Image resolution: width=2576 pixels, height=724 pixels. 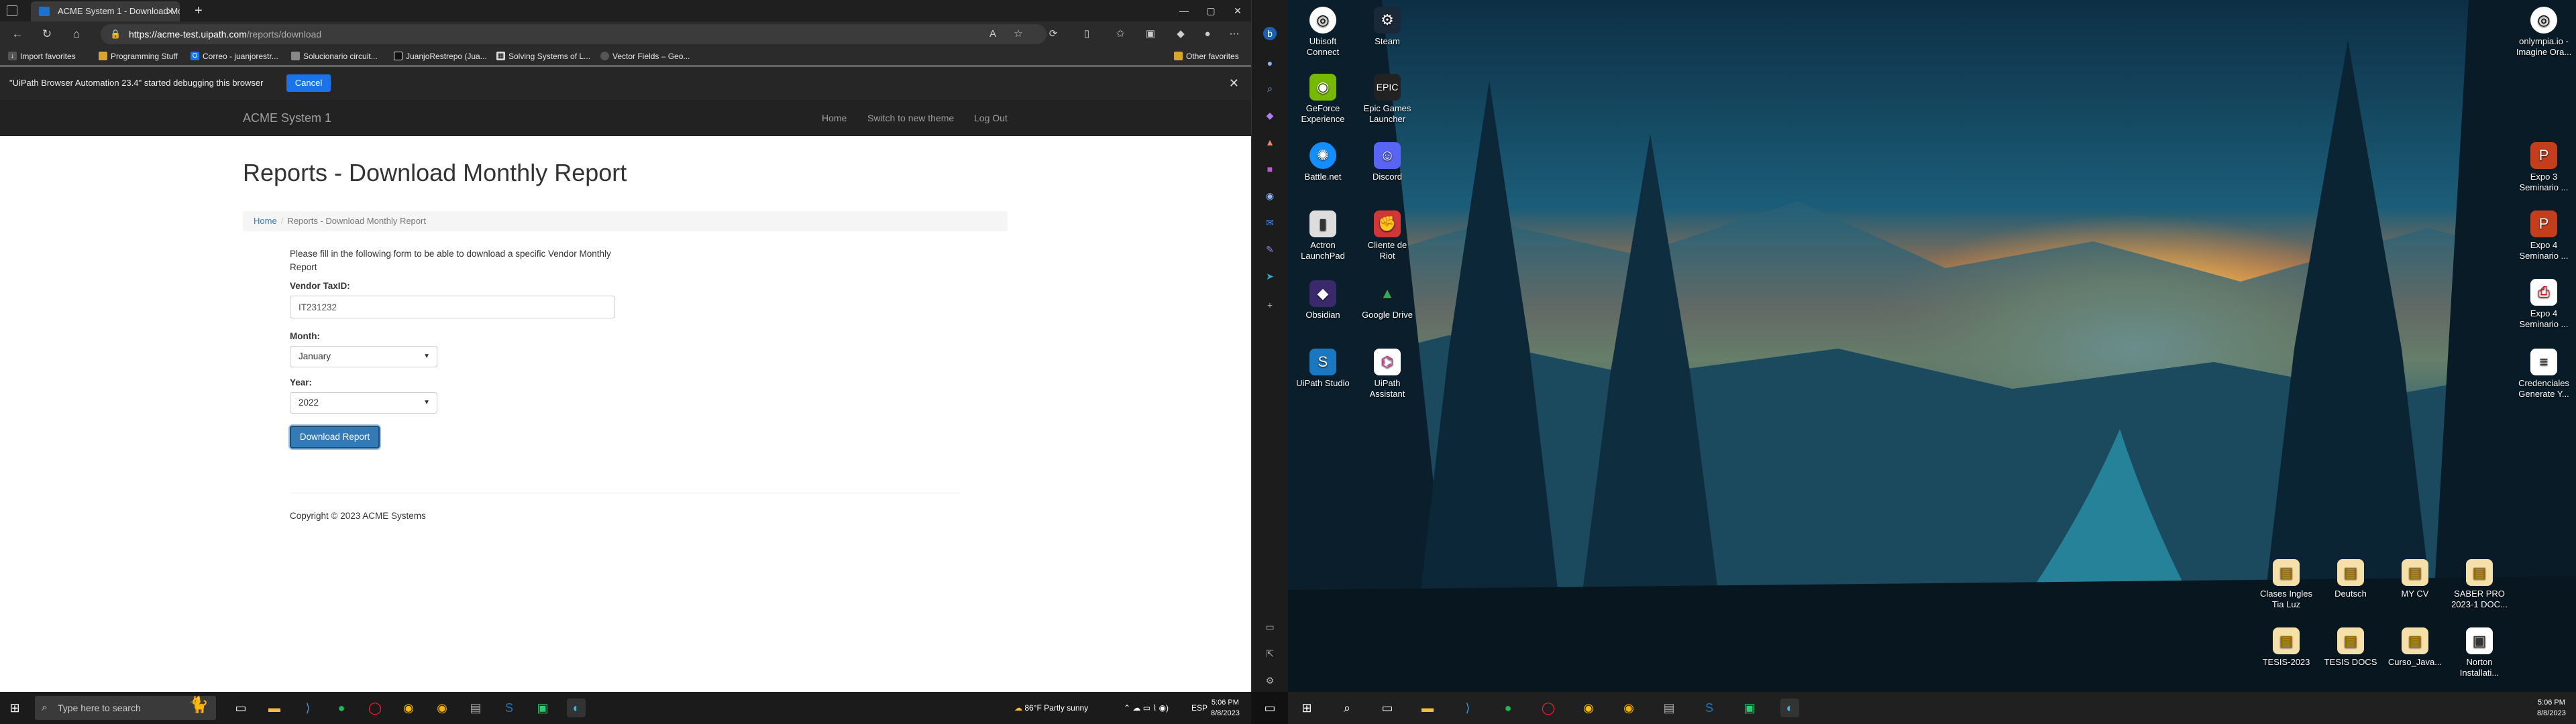 I want to click on desktop-icon-geforce: ◉ GeForce Experience, so click(x=1323, y=99).